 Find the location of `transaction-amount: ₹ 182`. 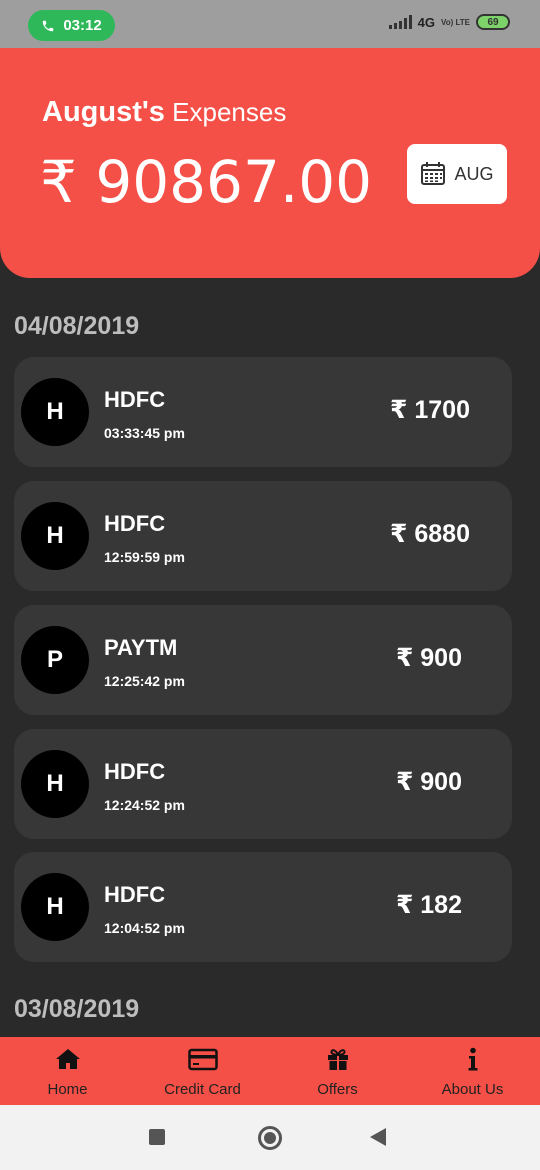

transaction-amount: ₹ 182 is located at coordinates (428, 905).